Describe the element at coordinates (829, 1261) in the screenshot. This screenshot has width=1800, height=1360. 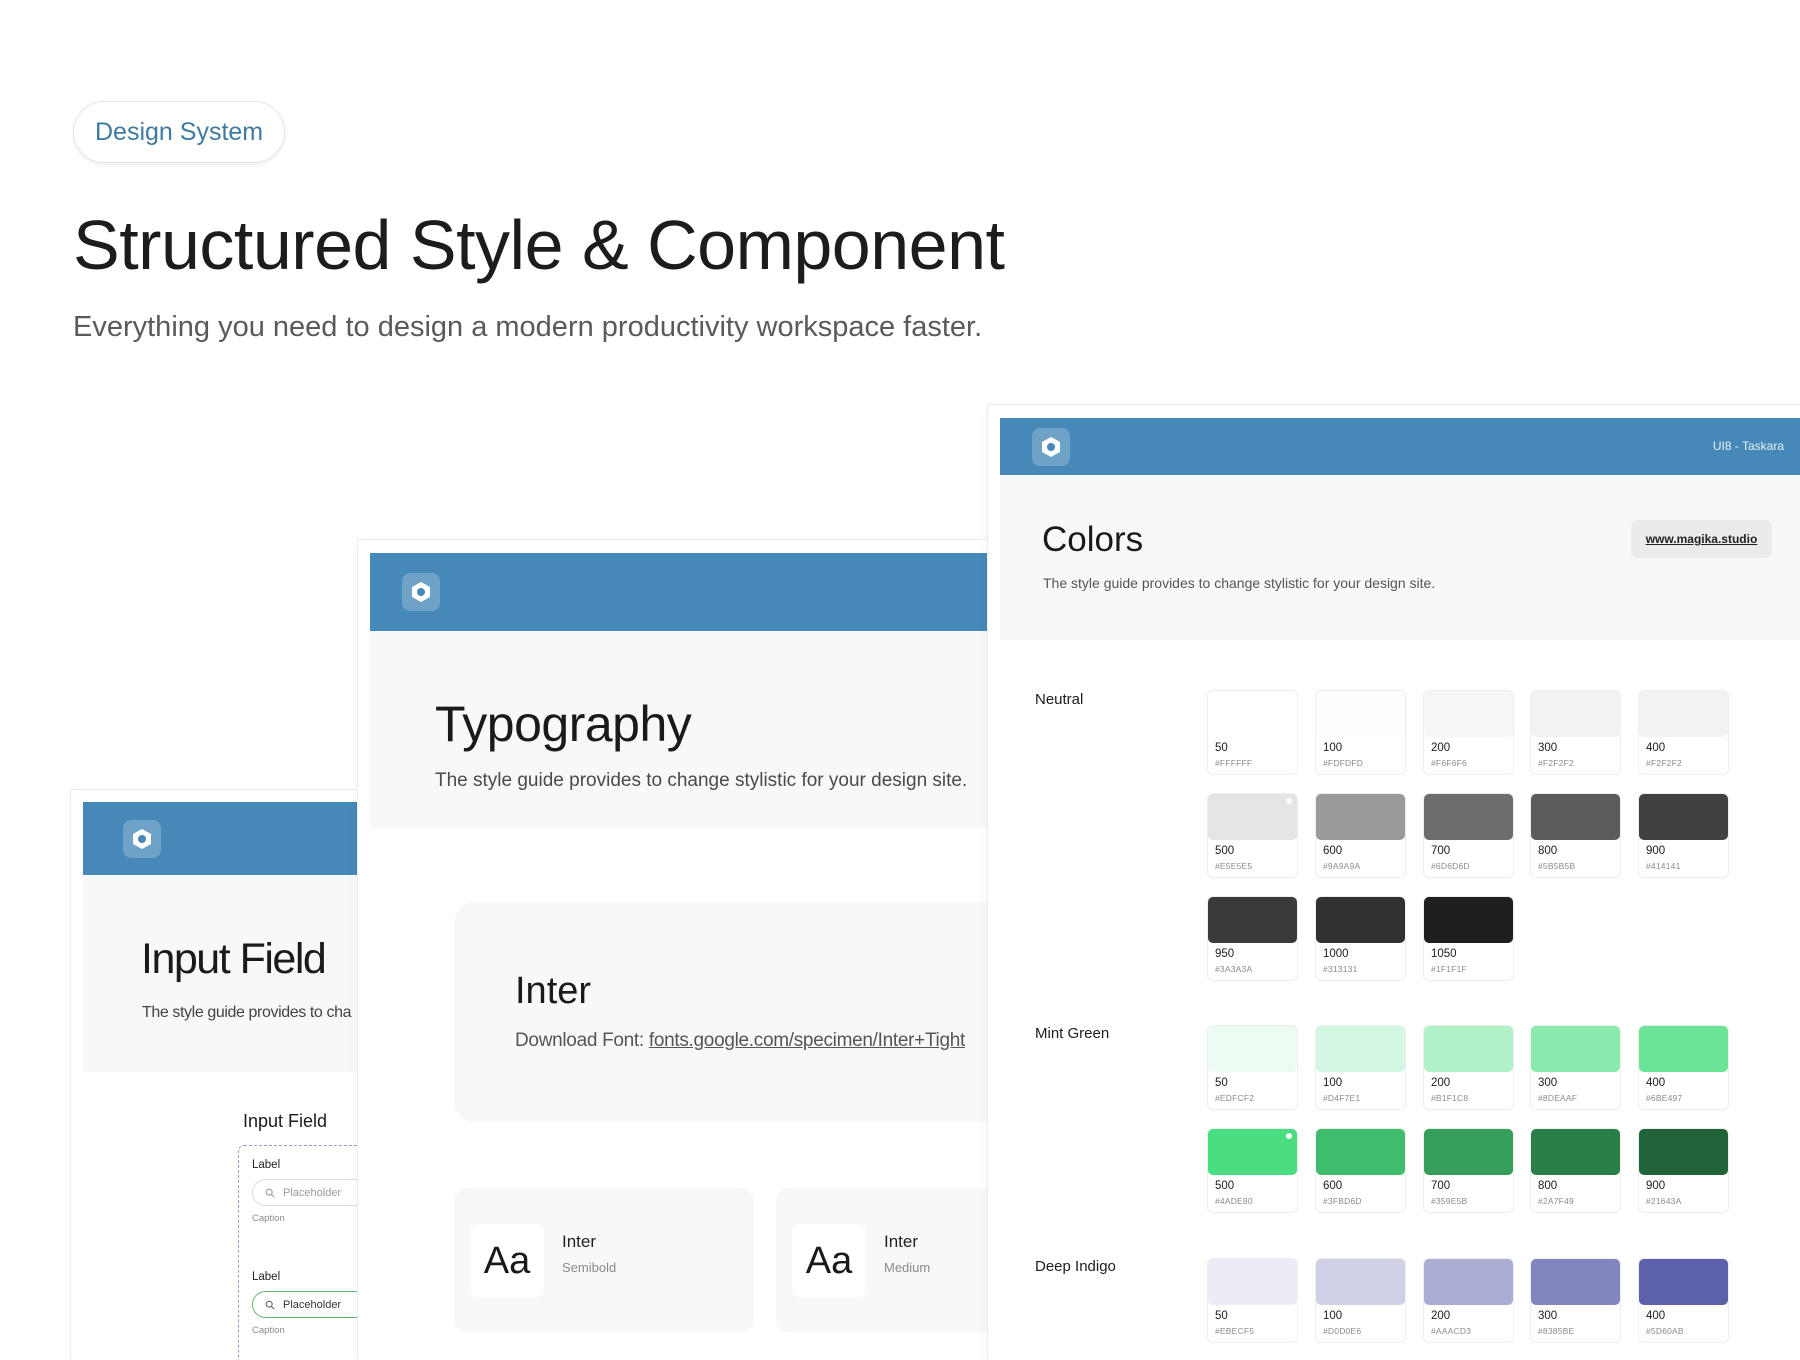
I see `font-glyph: Aa` at that location.